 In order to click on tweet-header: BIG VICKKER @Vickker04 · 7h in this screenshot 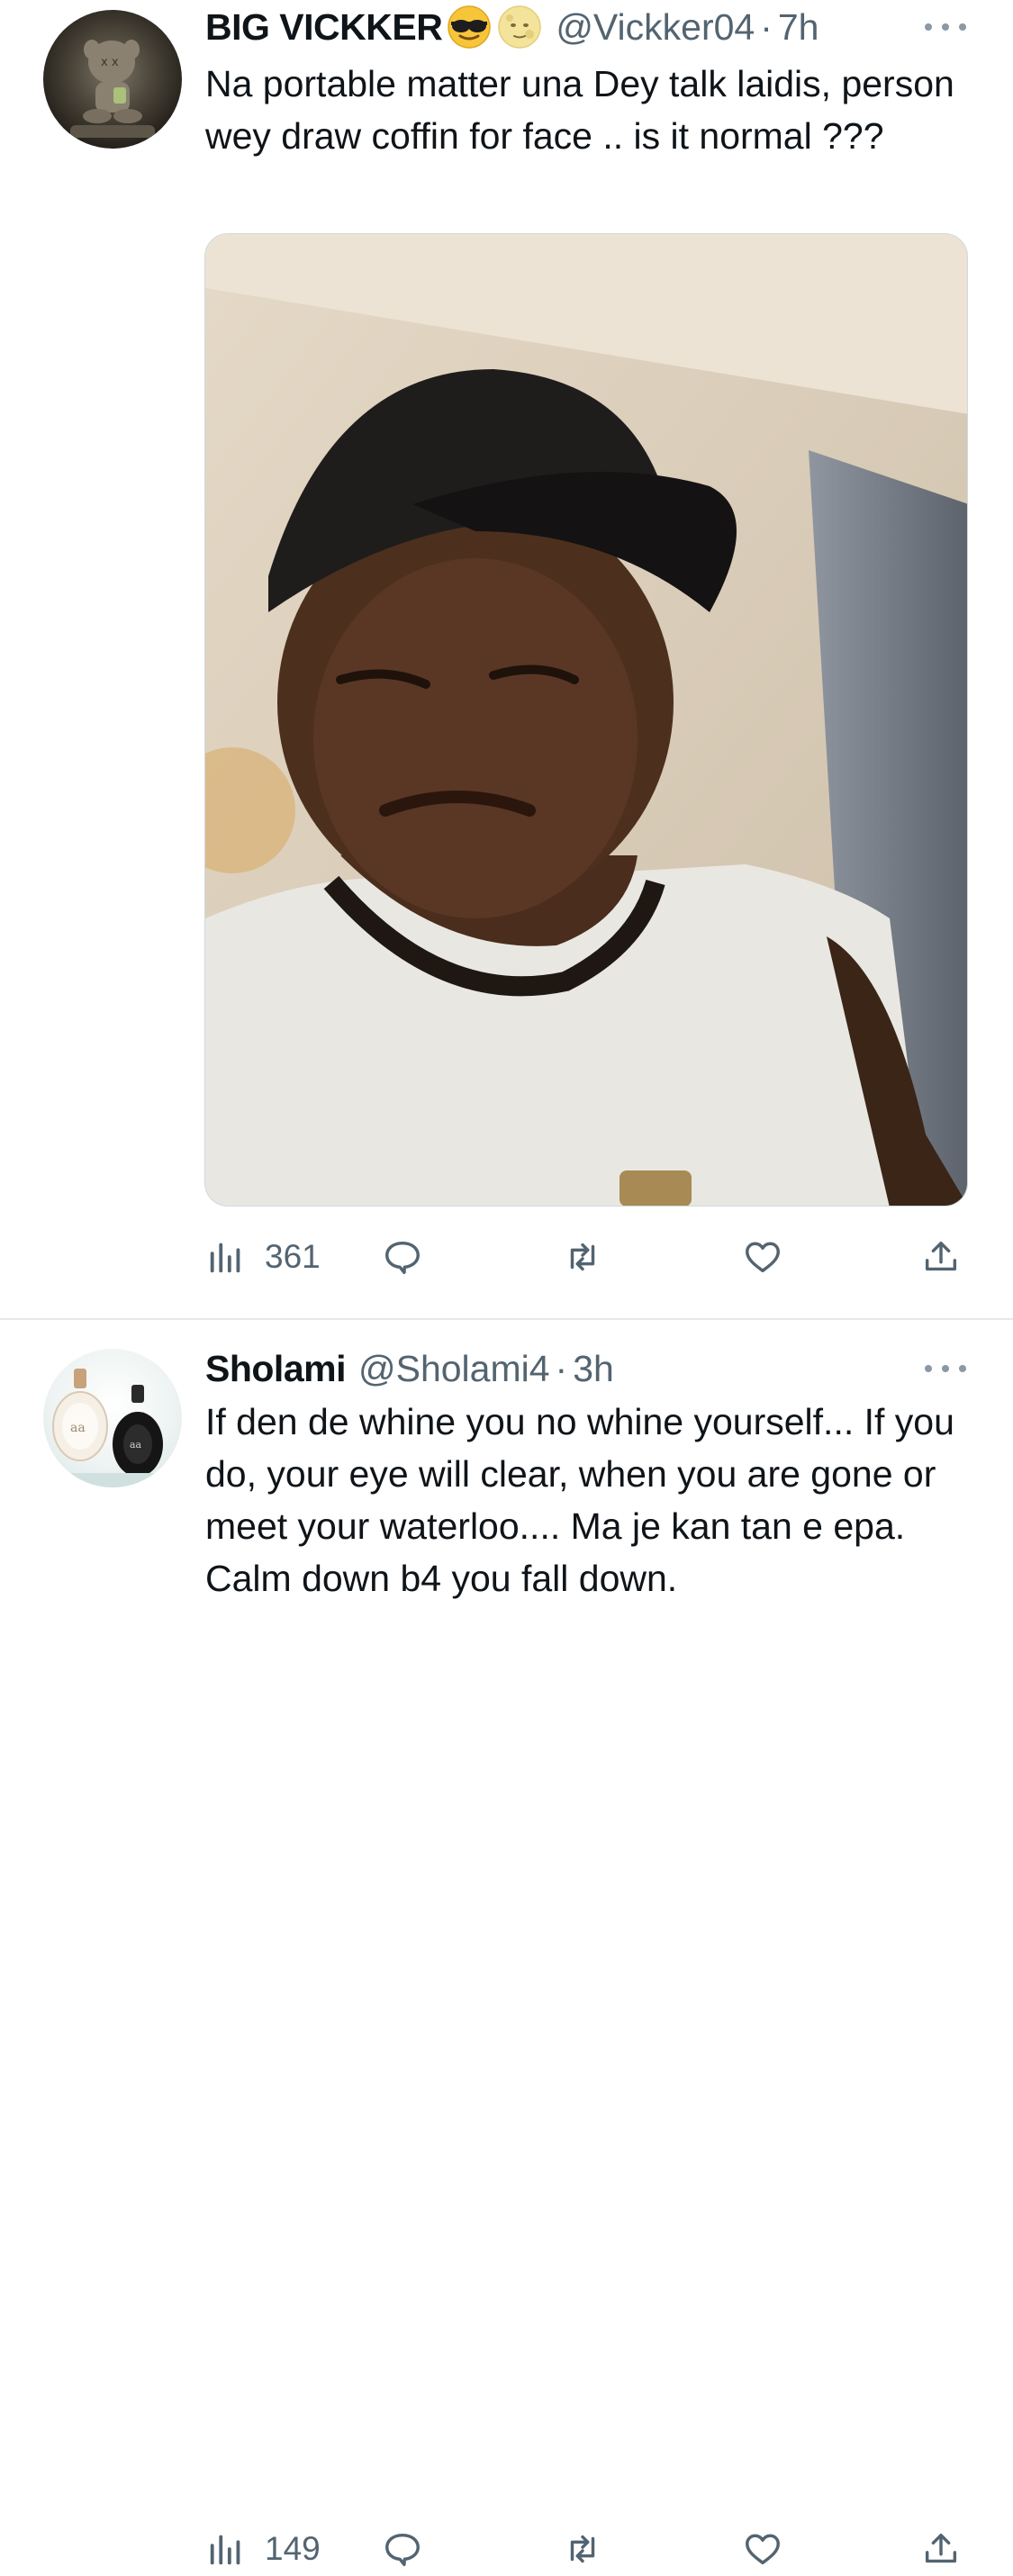, I will do `click(512, 27)`.